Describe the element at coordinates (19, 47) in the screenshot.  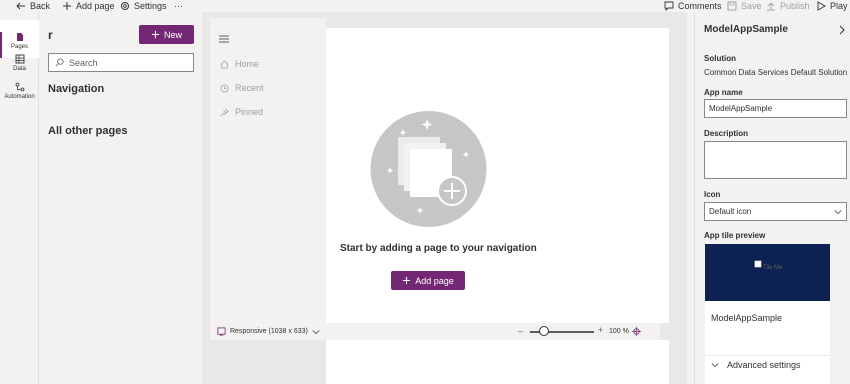
I see `rail-pages-label: Pages` at that location.